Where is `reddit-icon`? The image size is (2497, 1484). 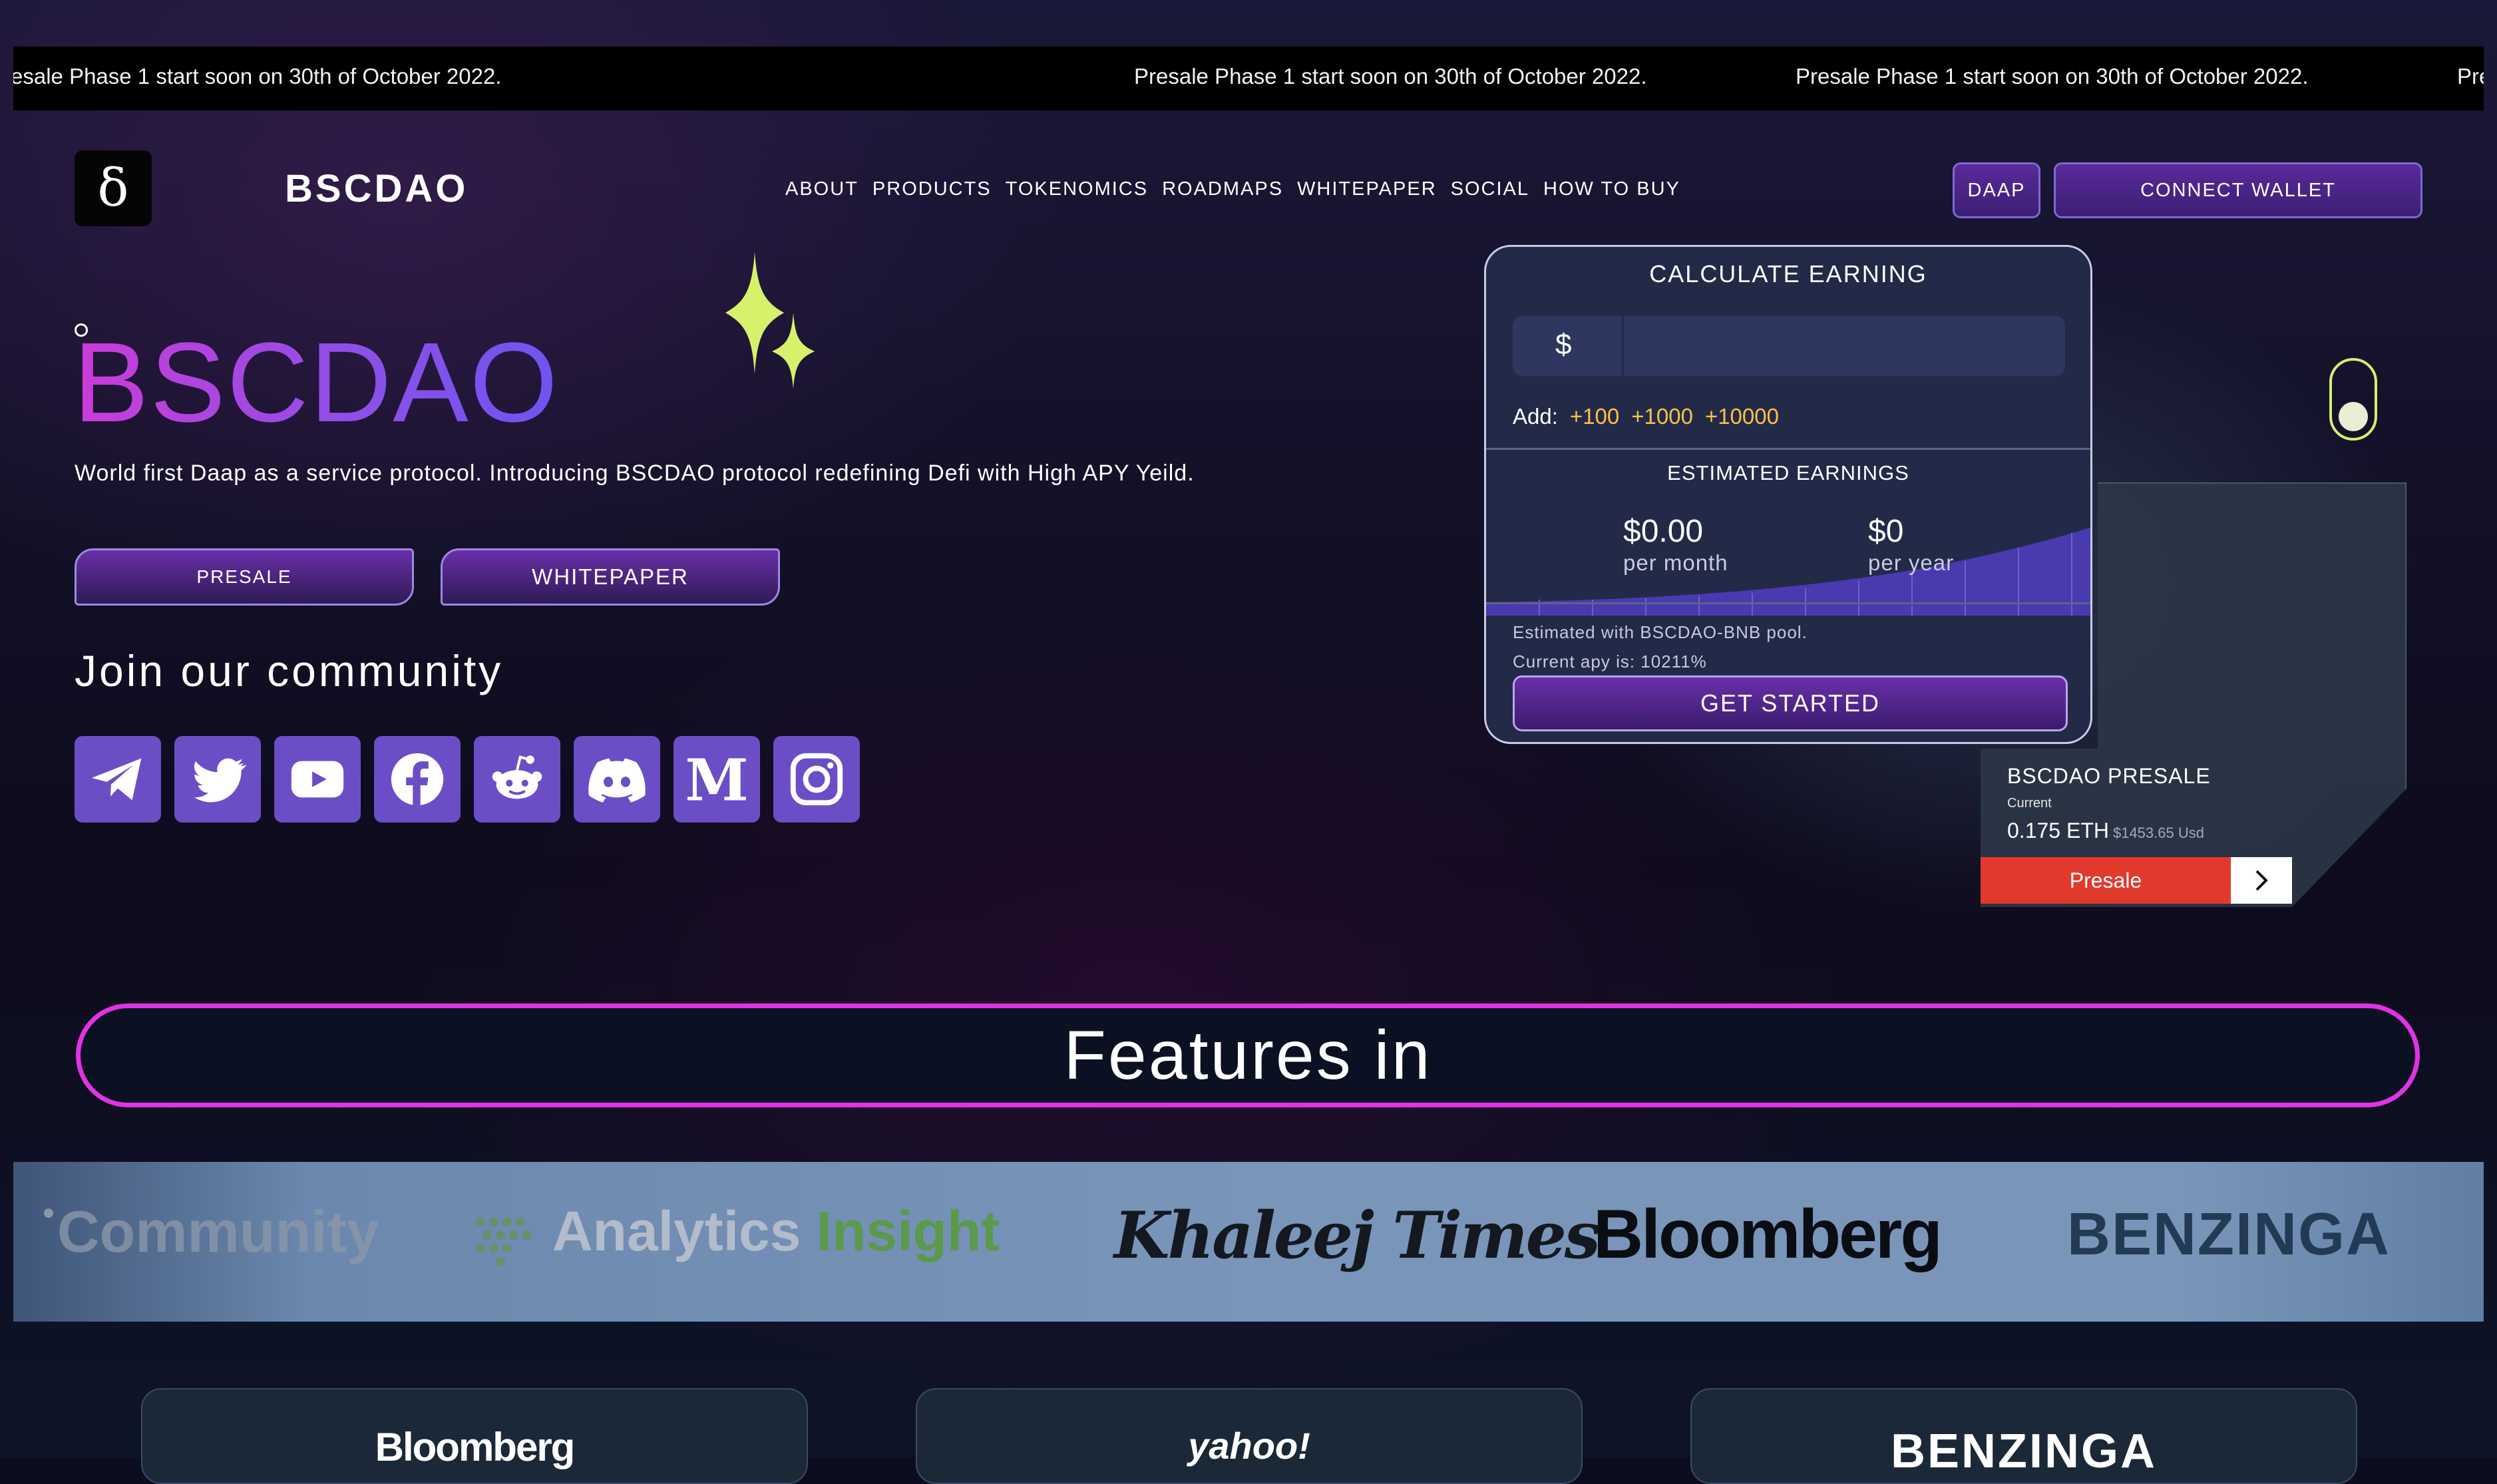 reddit-icon is located at coordinates (517, 779).